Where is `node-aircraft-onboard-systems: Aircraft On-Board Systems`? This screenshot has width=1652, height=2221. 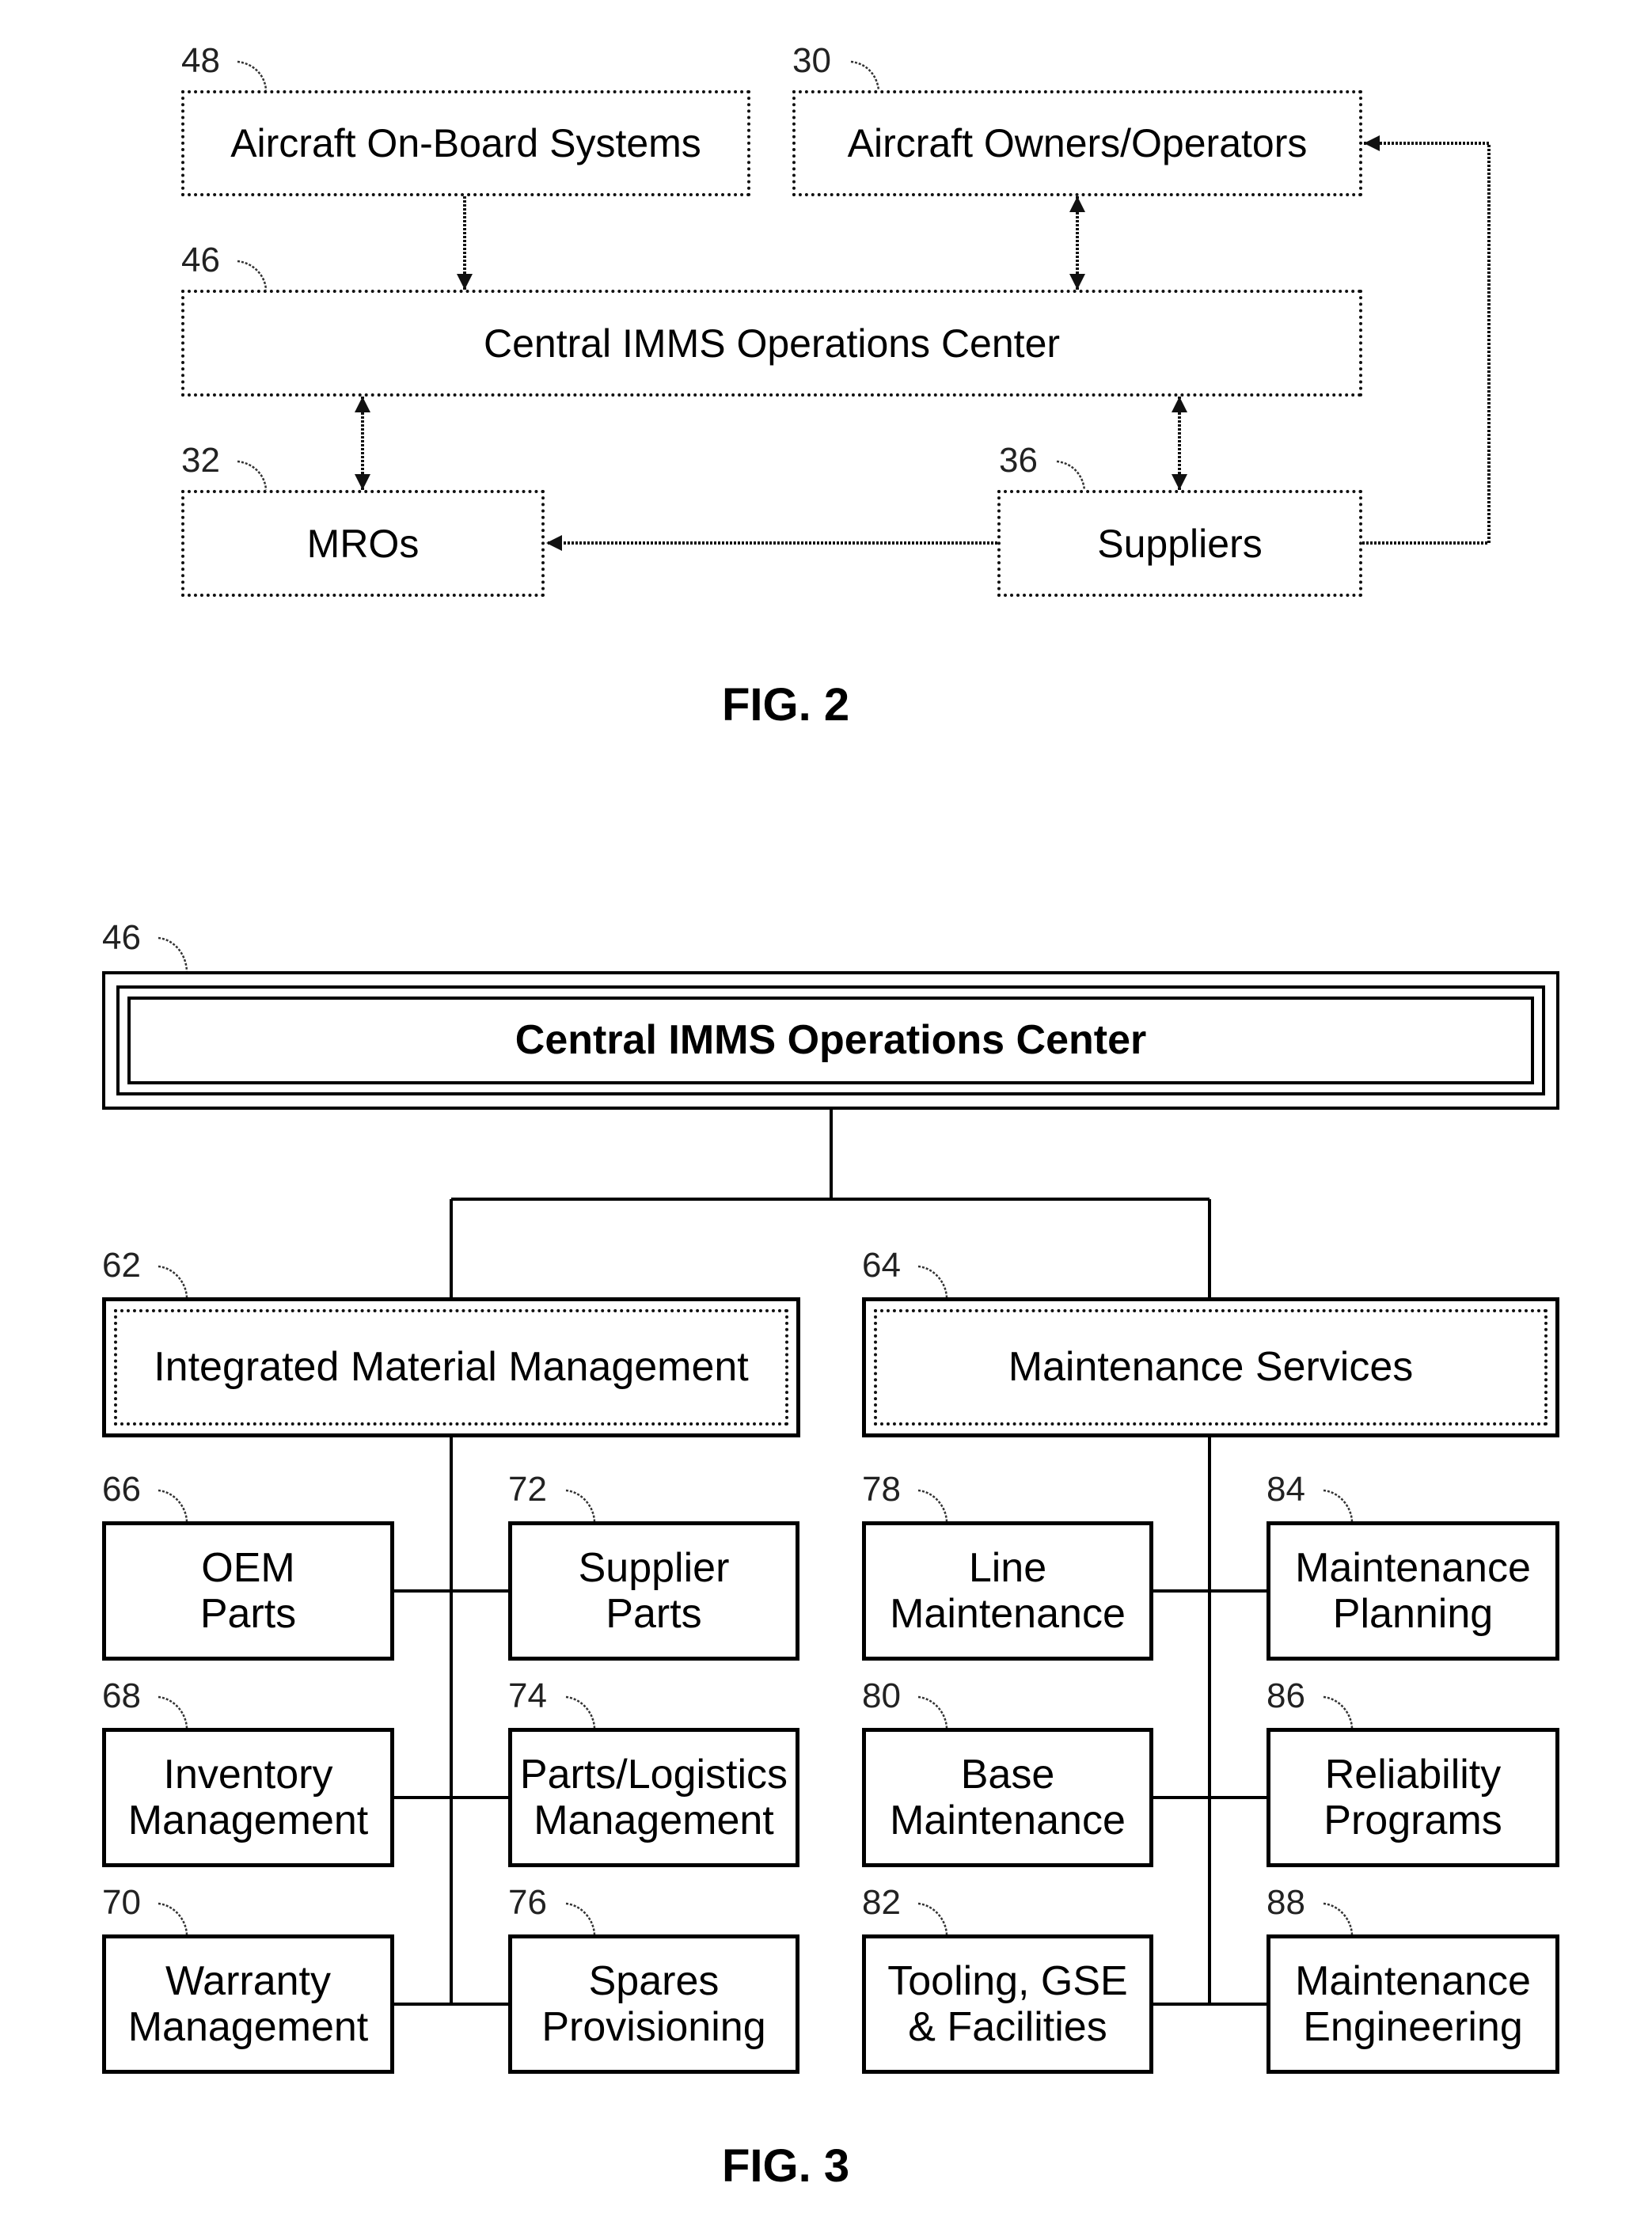 node-aircraft-onboard-systems: Aircraft On-Board Systems is located at coordinates (465, 143).